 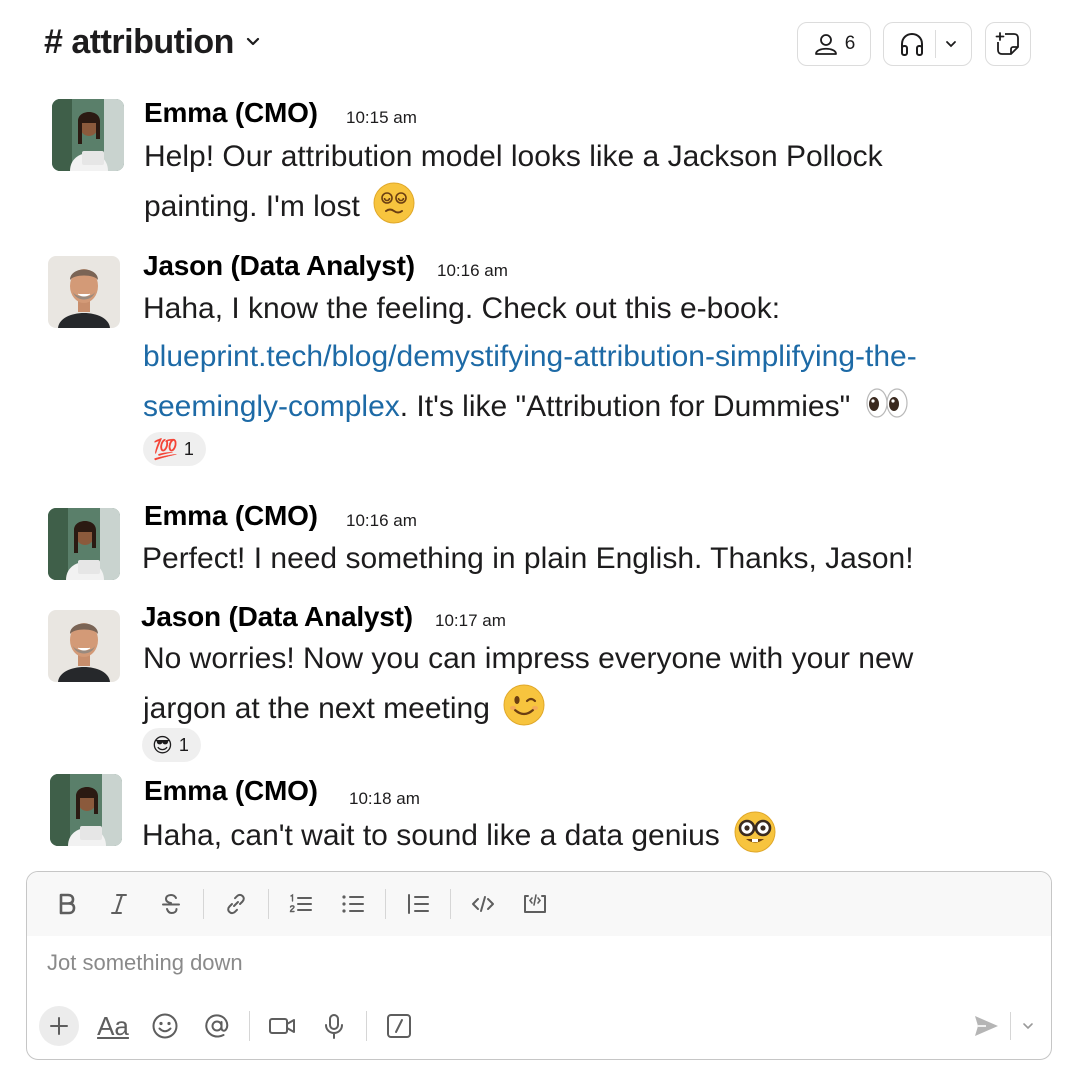 I want to click on slash-command-icon, so click(x=399, y=1026).